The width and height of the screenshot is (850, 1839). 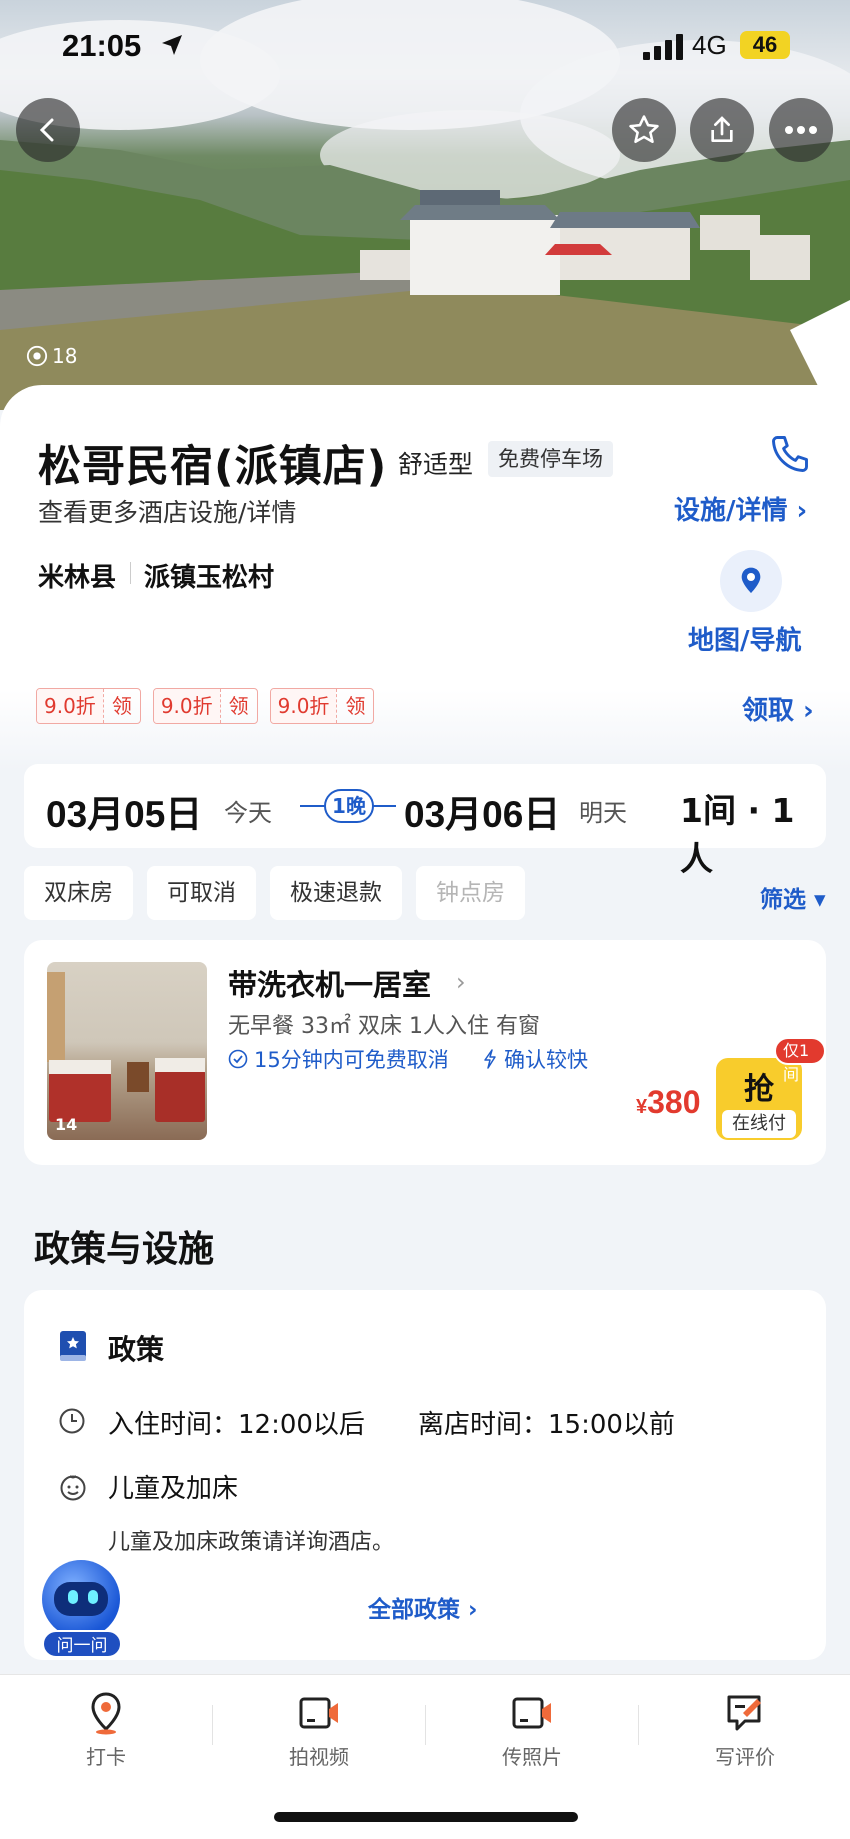 What do you see at coordinates (127, 1051) in the screenshot?
I see `room-photo: 14` at bounding box center [127, 1051].